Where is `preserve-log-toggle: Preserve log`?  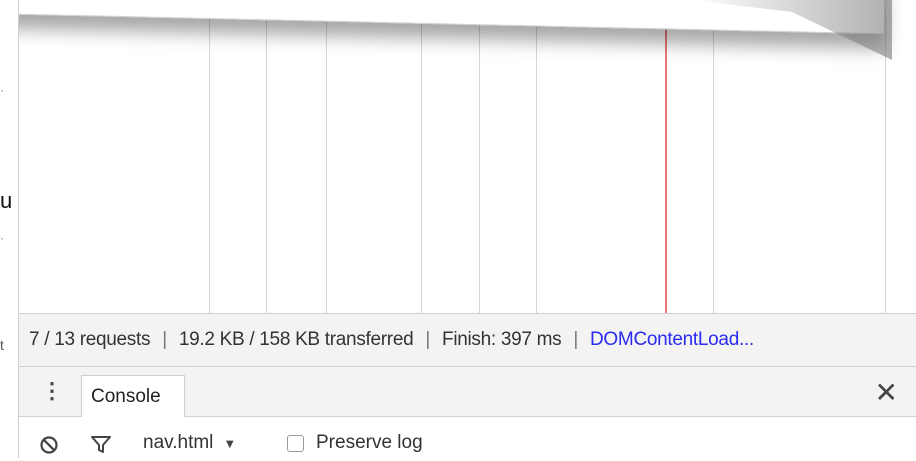
preserve-log-toggle: Preserve log is located at coordinates (355, 443).